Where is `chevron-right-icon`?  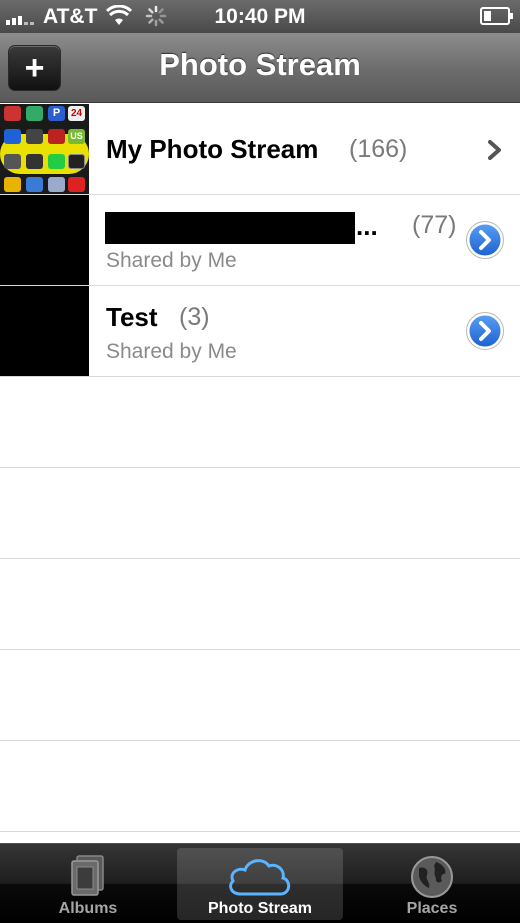 chevron-right-icon is located at coordinates (494, 150).